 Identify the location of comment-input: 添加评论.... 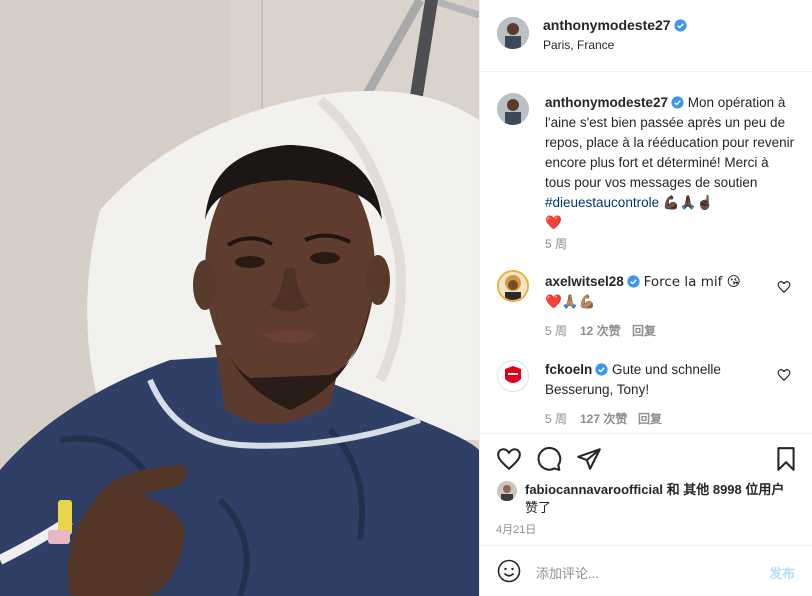
(646, 572).